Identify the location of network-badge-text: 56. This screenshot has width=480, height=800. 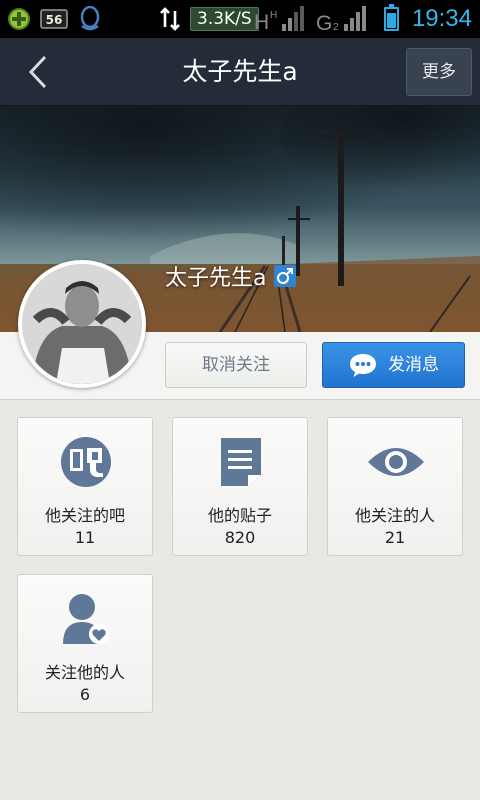
(54, 20).